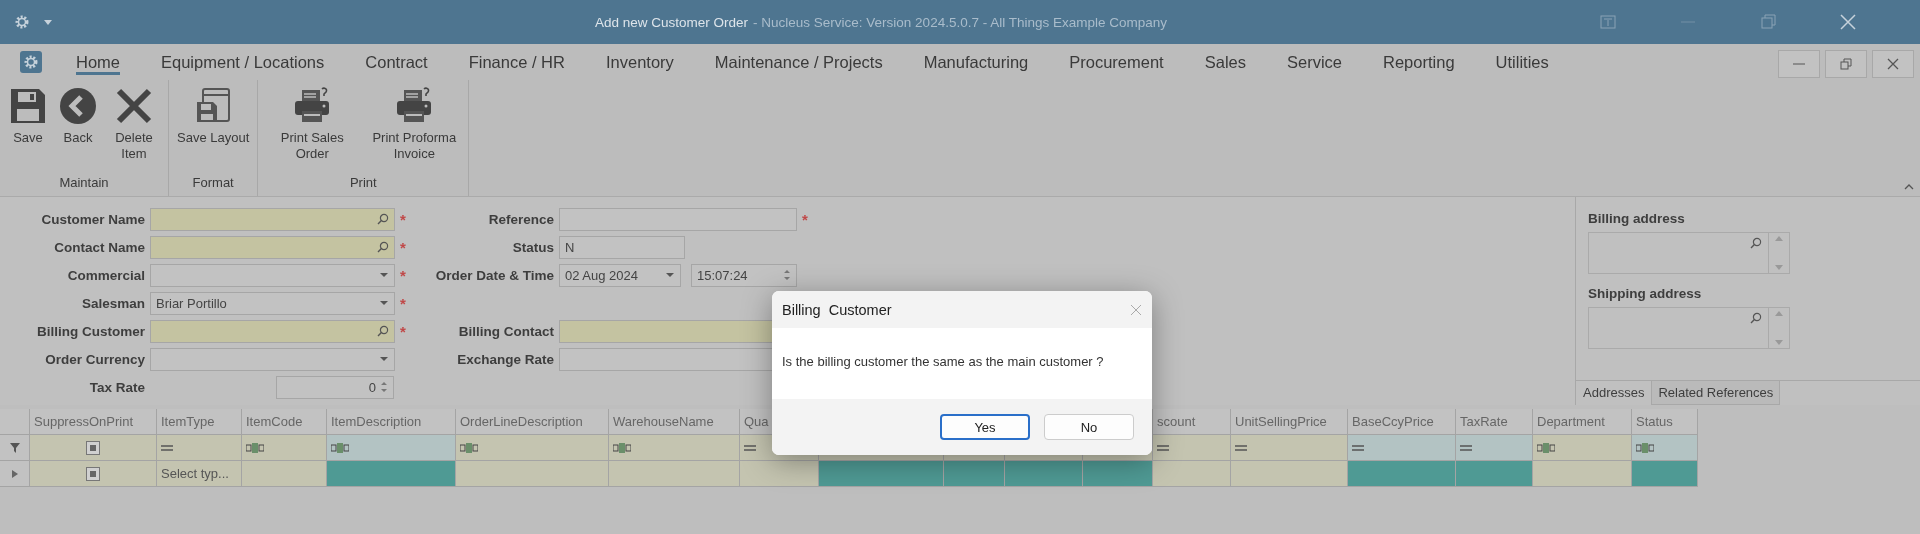 Image resolution: width=1920 pixels, height=534 pixels. What do you see at coordinates (78, 106) in the screenshot?
I see `back-icon` at bounding box center [78, 106].